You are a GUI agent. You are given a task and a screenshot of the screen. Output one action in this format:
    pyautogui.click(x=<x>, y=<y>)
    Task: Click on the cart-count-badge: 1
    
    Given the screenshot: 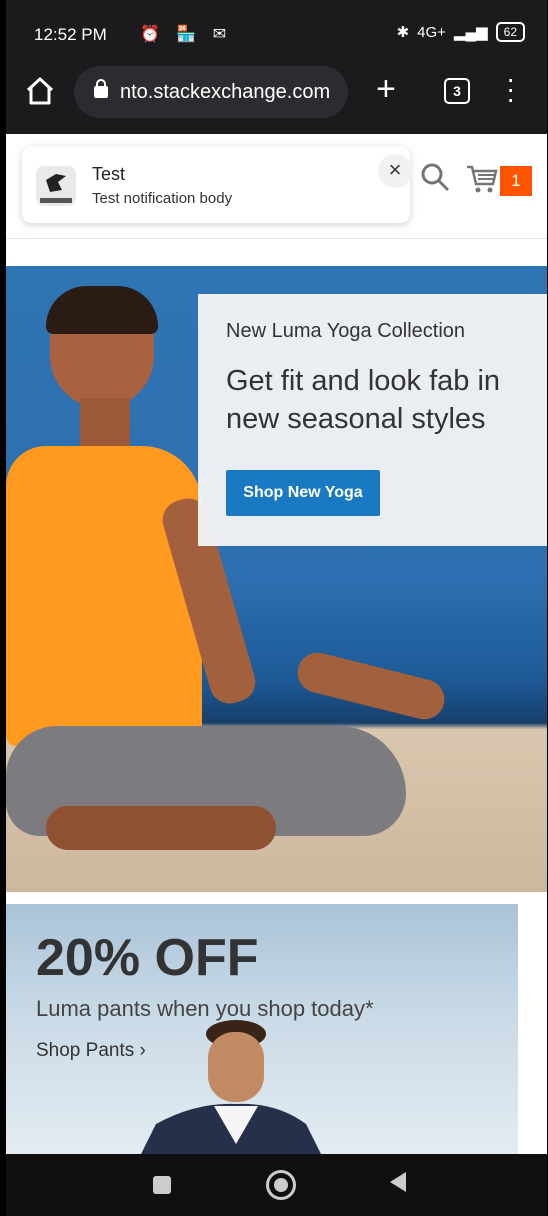 What is the action you would take?
    pyautogui.click(x=516, y=181)
    